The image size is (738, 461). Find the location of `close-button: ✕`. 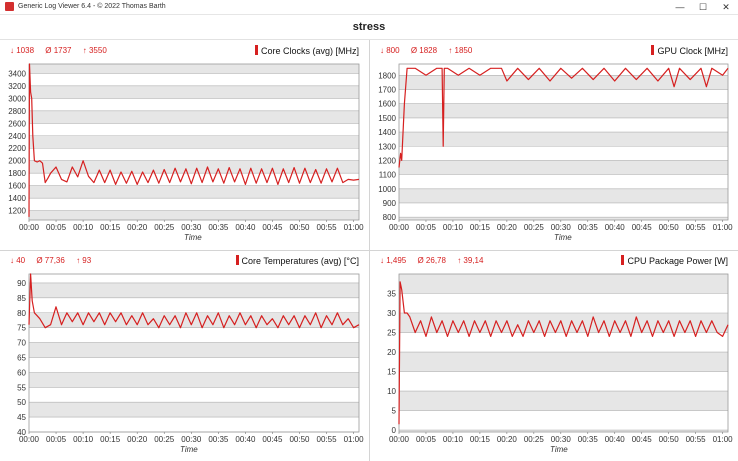

close-button: ✕ is located at coordinates (726, 7).